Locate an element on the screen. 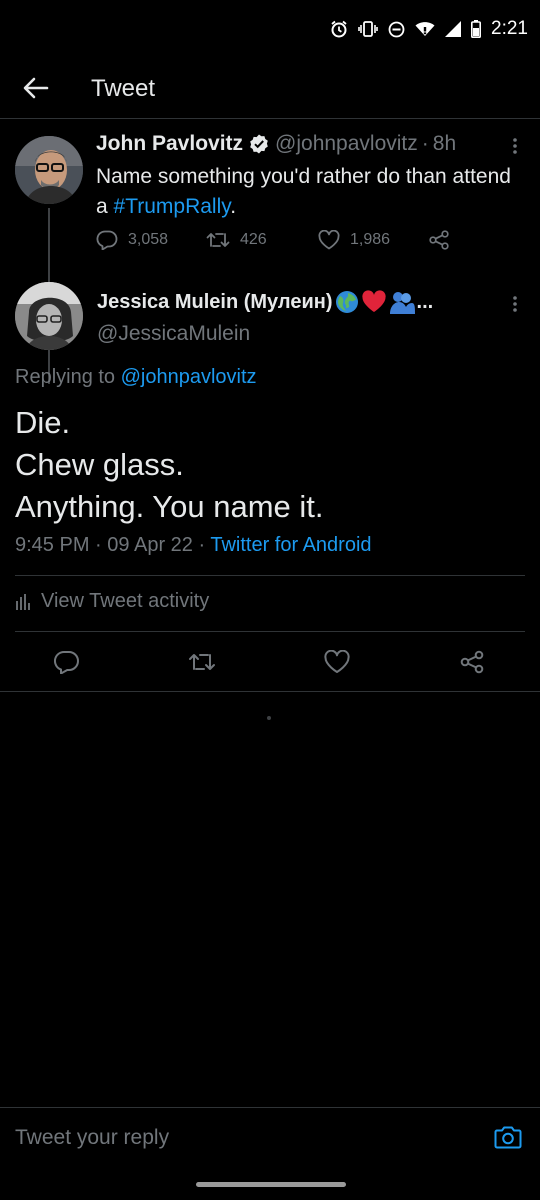  reply-button: 3,058 is located at coordinates (132, 240).